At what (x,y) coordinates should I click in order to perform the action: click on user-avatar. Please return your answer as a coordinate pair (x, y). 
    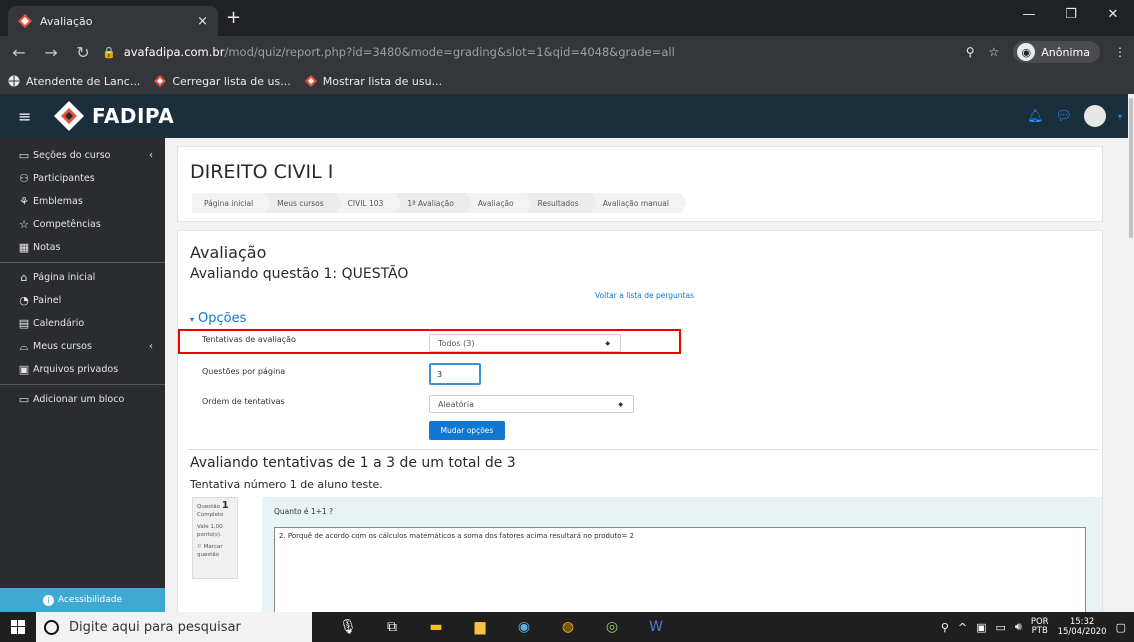
    Looking at the image, I should click on (1094, 116).